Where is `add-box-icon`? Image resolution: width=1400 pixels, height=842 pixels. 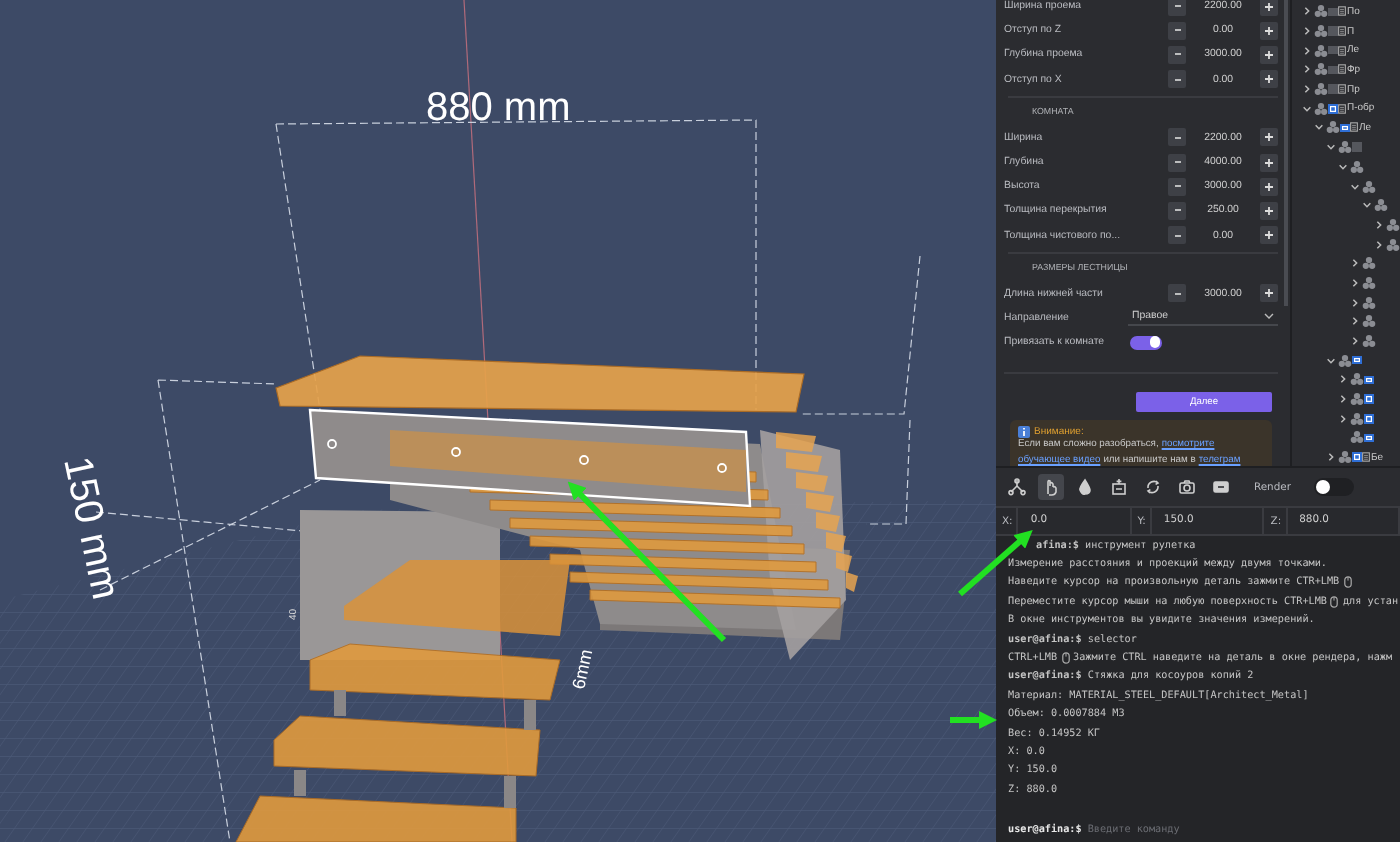 add-box-icon is located at coordinates (1119, 487).